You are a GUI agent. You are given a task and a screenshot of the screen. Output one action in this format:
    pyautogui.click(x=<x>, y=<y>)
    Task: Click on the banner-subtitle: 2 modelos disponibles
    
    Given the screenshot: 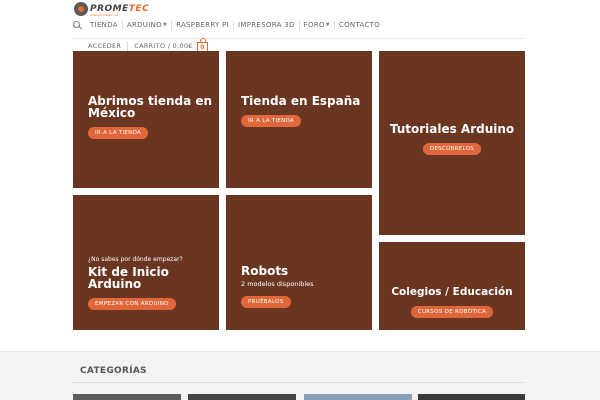 What is the action you would take?
    pyautogui.click(x=277, y=284)
    